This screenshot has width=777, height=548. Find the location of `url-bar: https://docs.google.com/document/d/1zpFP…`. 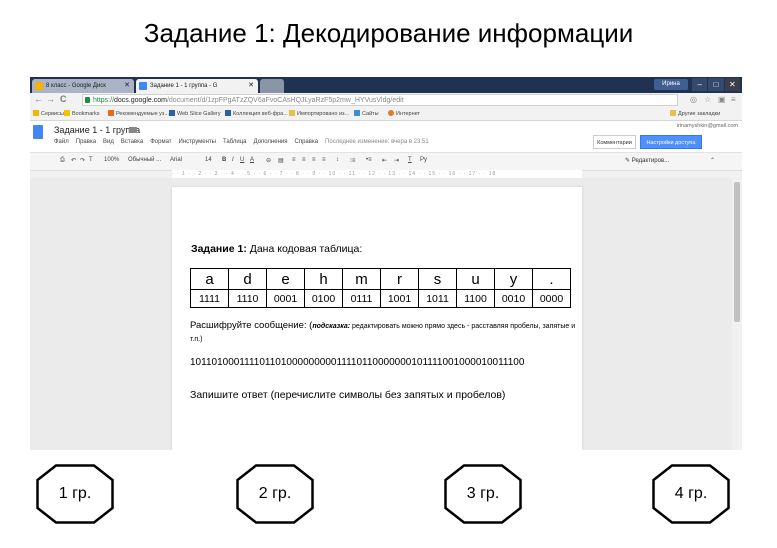

url-bar: https://docs.google.com/document/d/1zpFP… is located at coordinates (380, 100).